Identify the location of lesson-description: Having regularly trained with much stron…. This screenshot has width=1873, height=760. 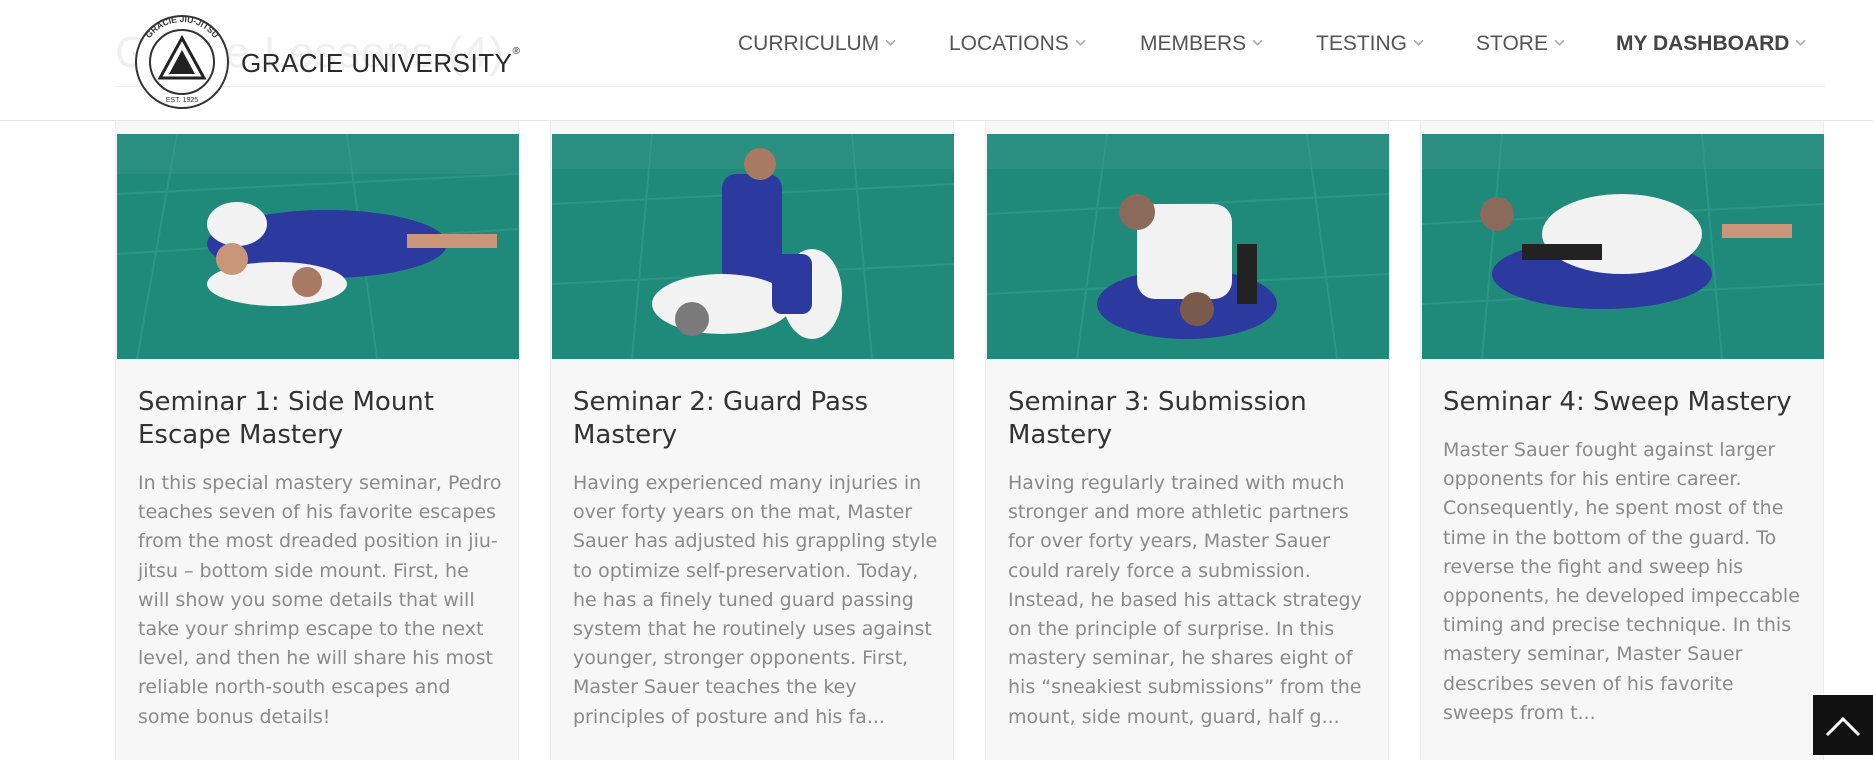
(1185, 600).